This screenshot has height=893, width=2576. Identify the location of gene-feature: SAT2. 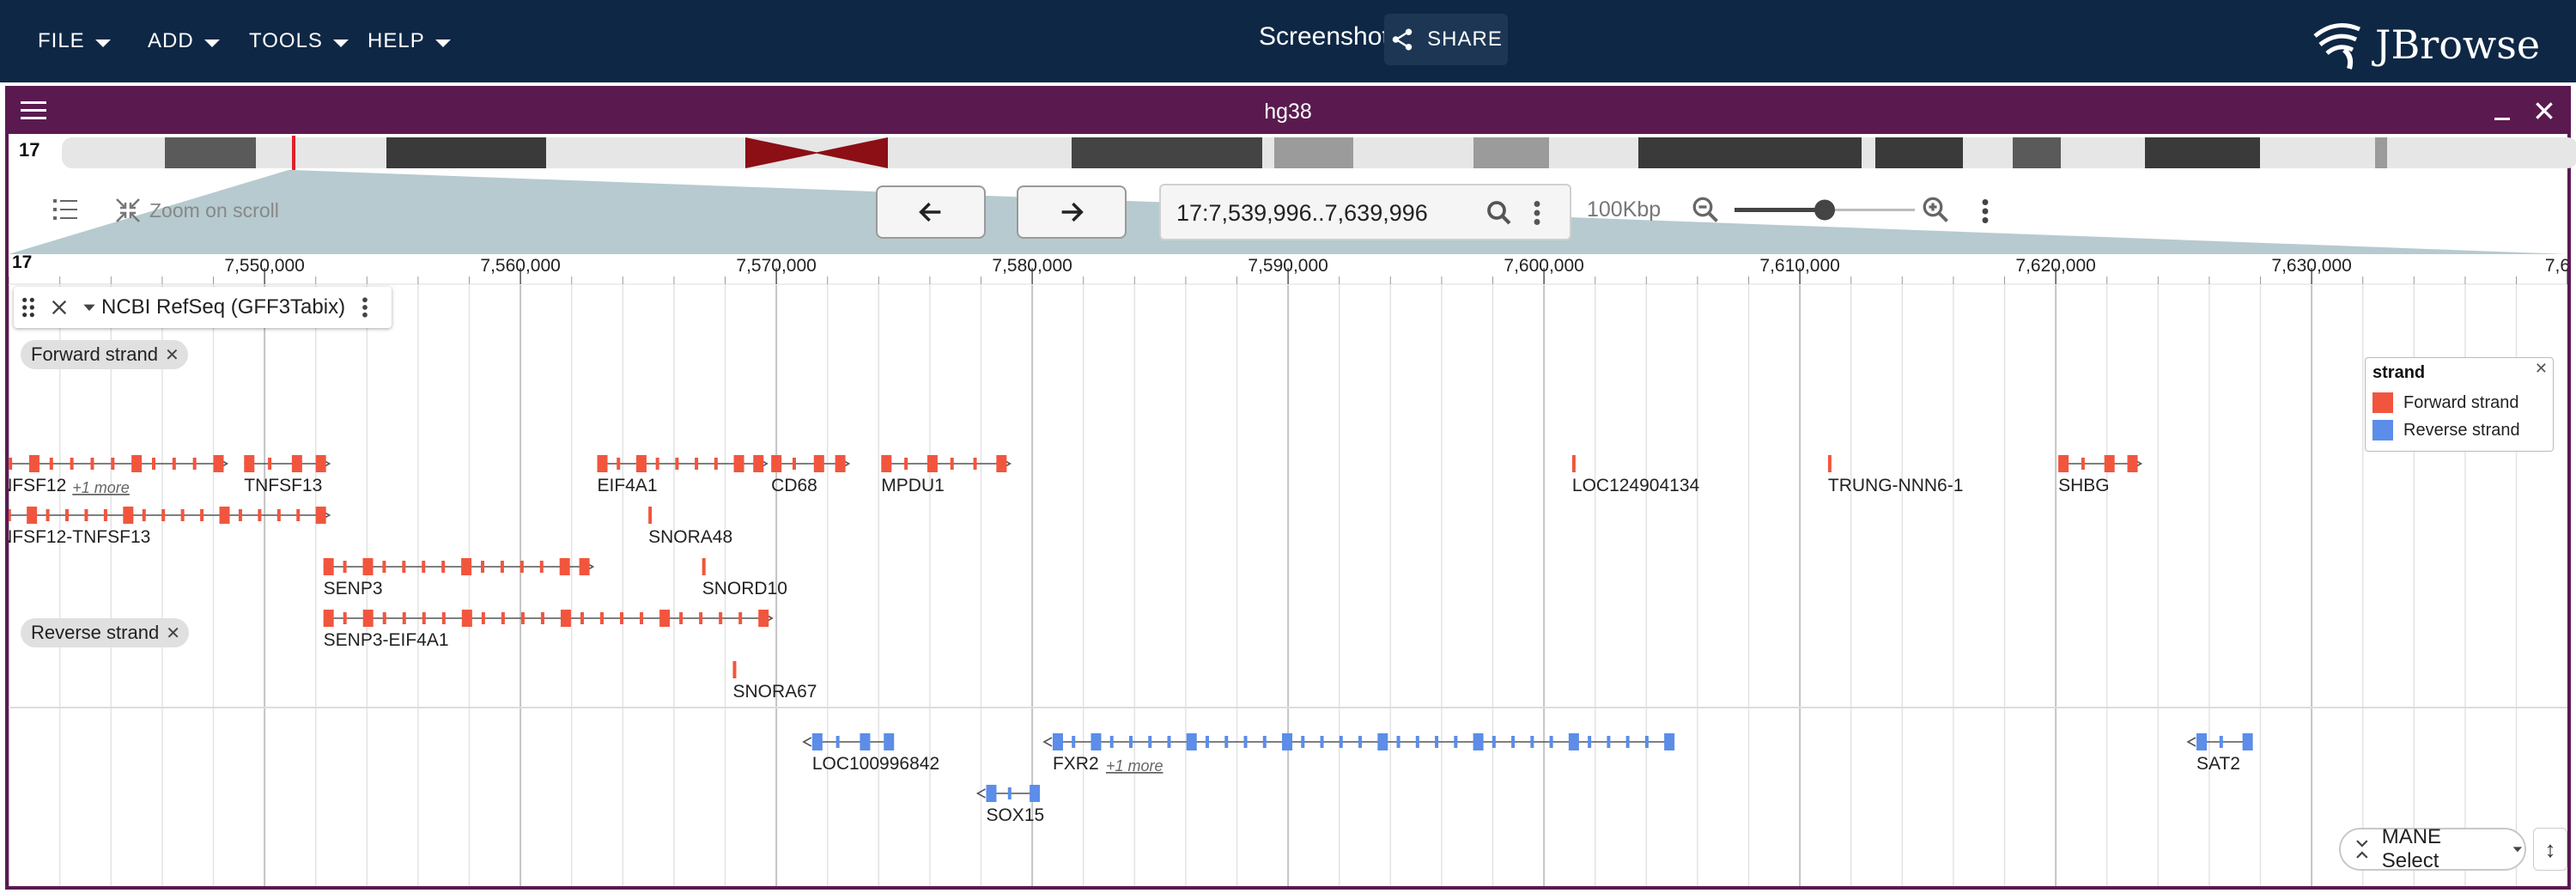
(2219, 753).